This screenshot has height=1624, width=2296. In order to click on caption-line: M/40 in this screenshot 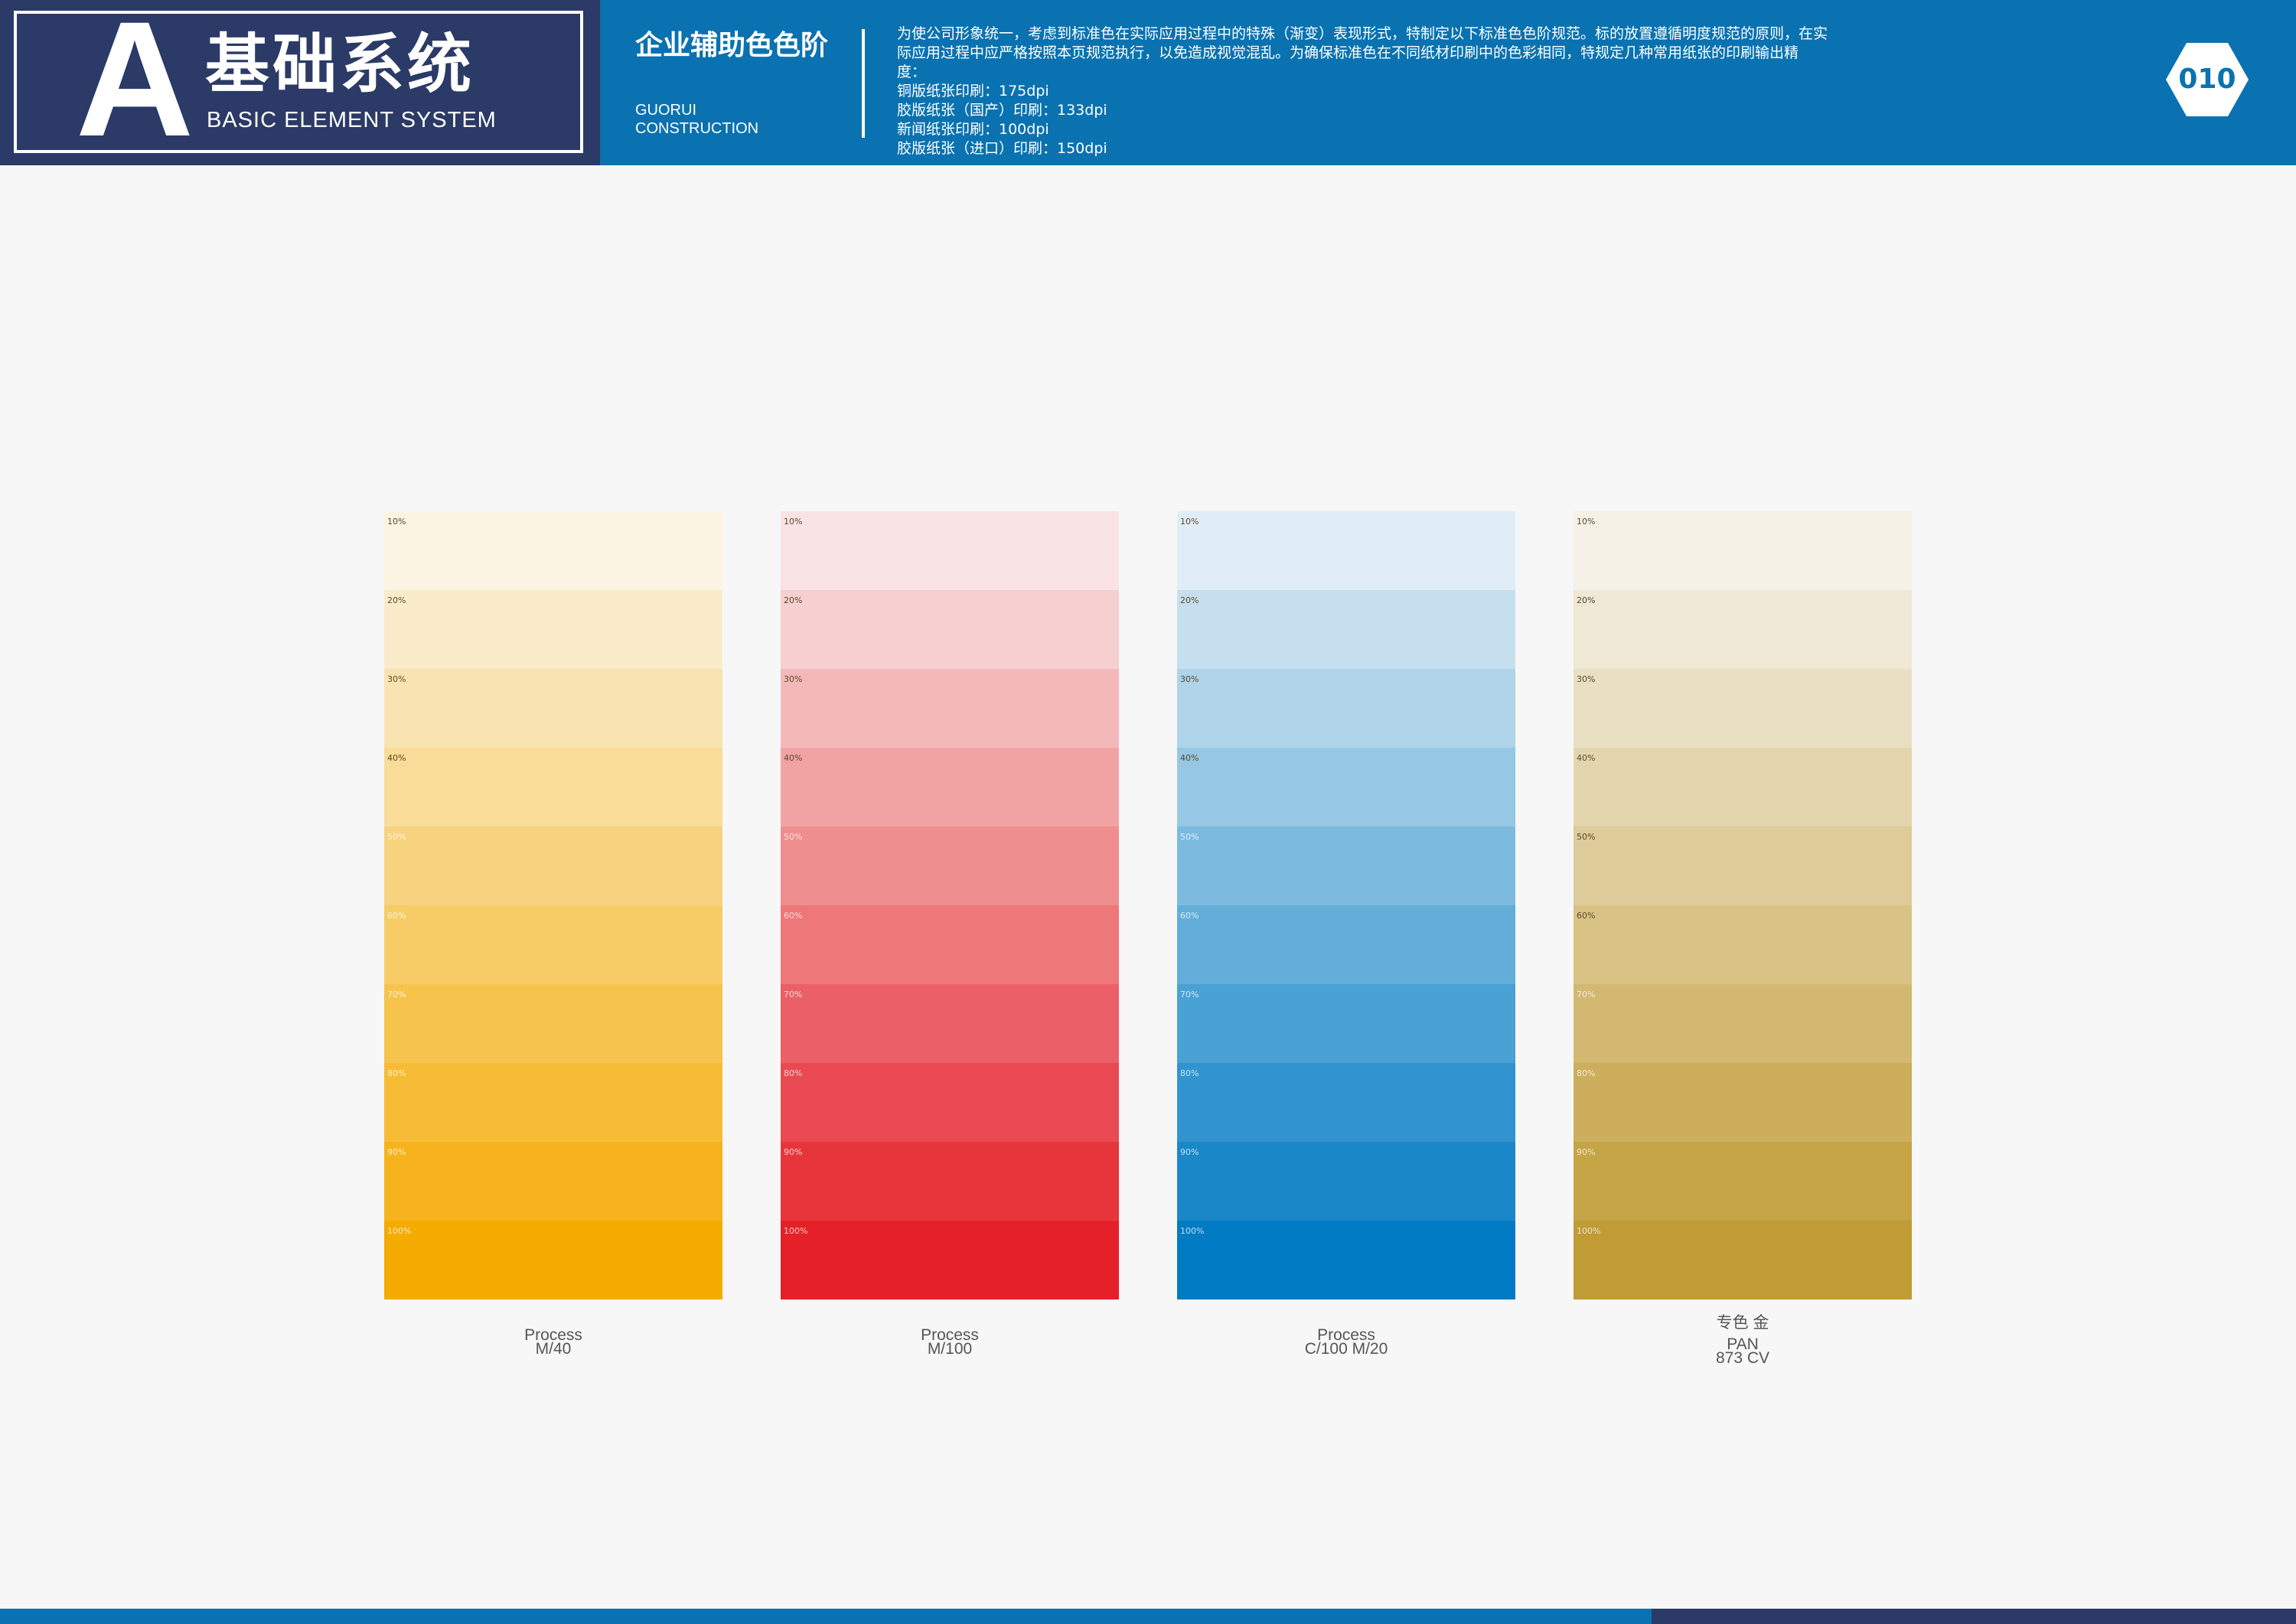, I will do `click(553, 1349)`.